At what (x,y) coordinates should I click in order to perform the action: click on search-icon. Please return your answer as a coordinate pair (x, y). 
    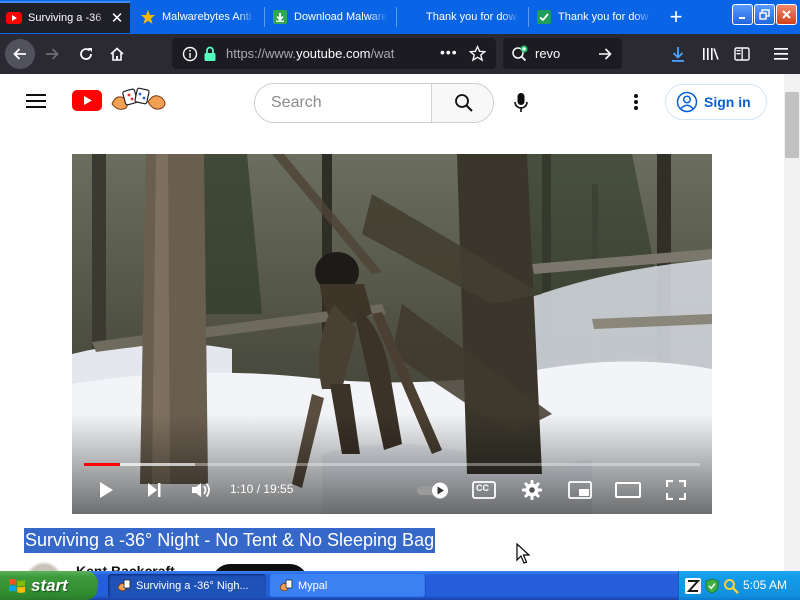
    Looking at the image, I should click on (463, 103).